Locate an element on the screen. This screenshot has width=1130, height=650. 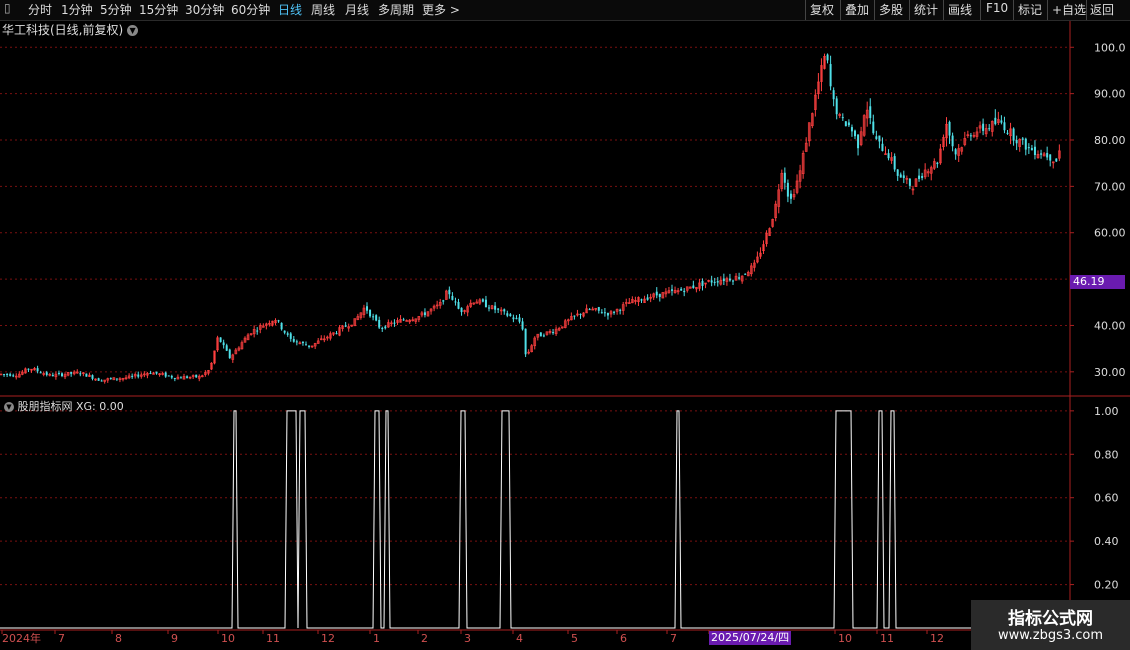
y-tick-label: 70.00 is located at coordinates (1110, 186).